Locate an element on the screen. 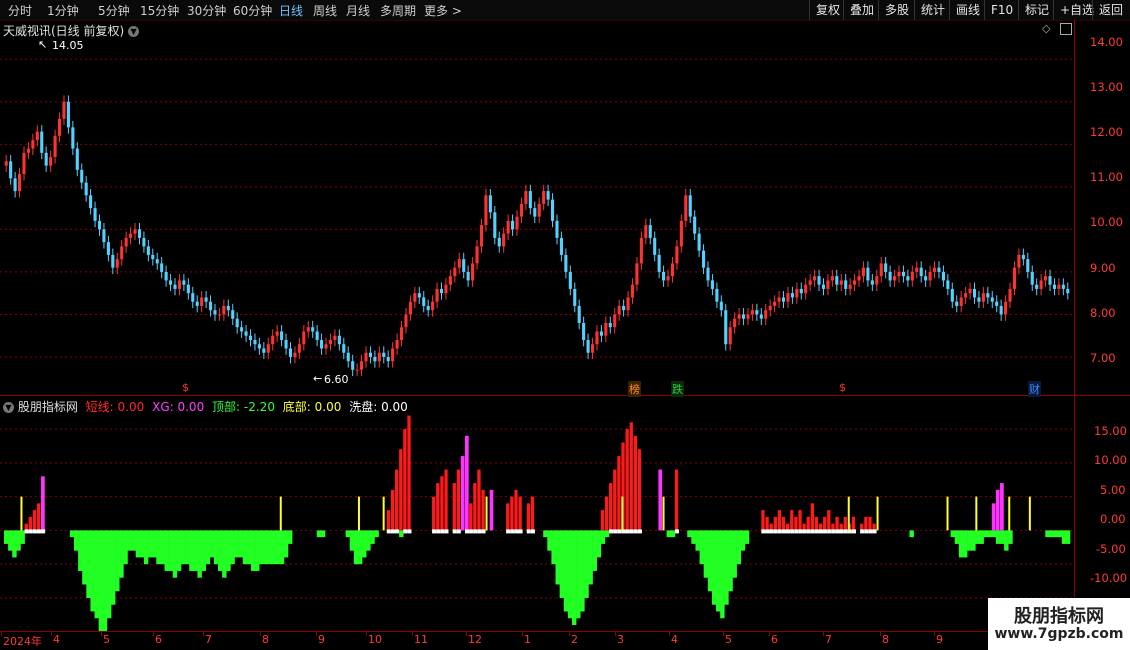 This screenshot has height=650, width=1130. period-tab-monthly: 月线 is located at coordinates (358, 10).